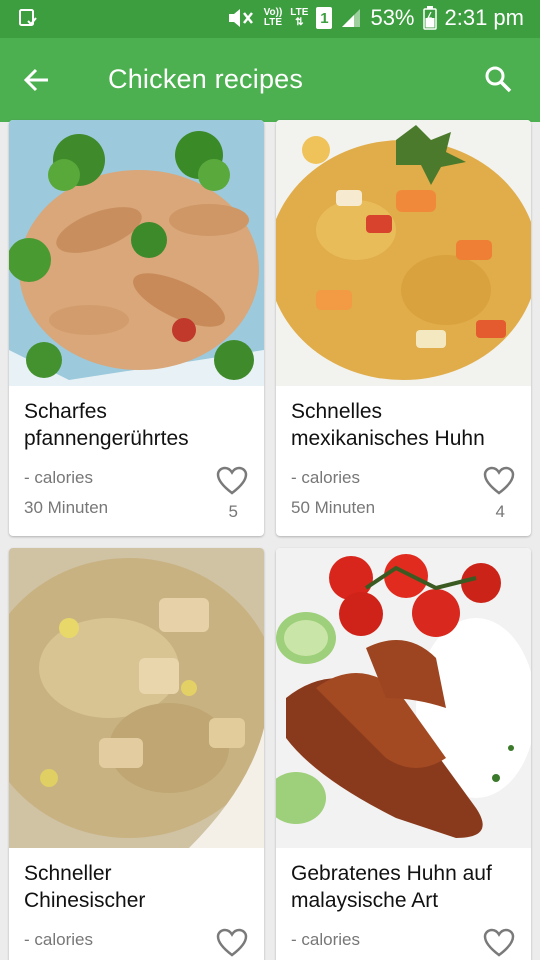 The width and height of the screenshot is (540, 960). What do you see at coordinates (206, 79) in the screenshot?
I see `page-title: Chicken recipes` at bounding box center [206, 79].